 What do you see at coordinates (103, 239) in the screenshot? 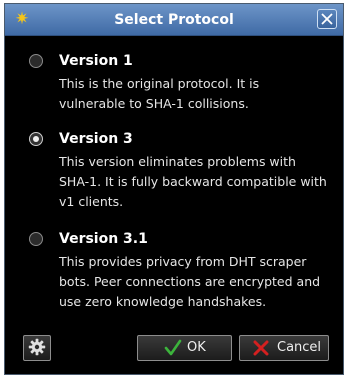
I see `option-title: Version 3.1` at bounding box center [103, 239].